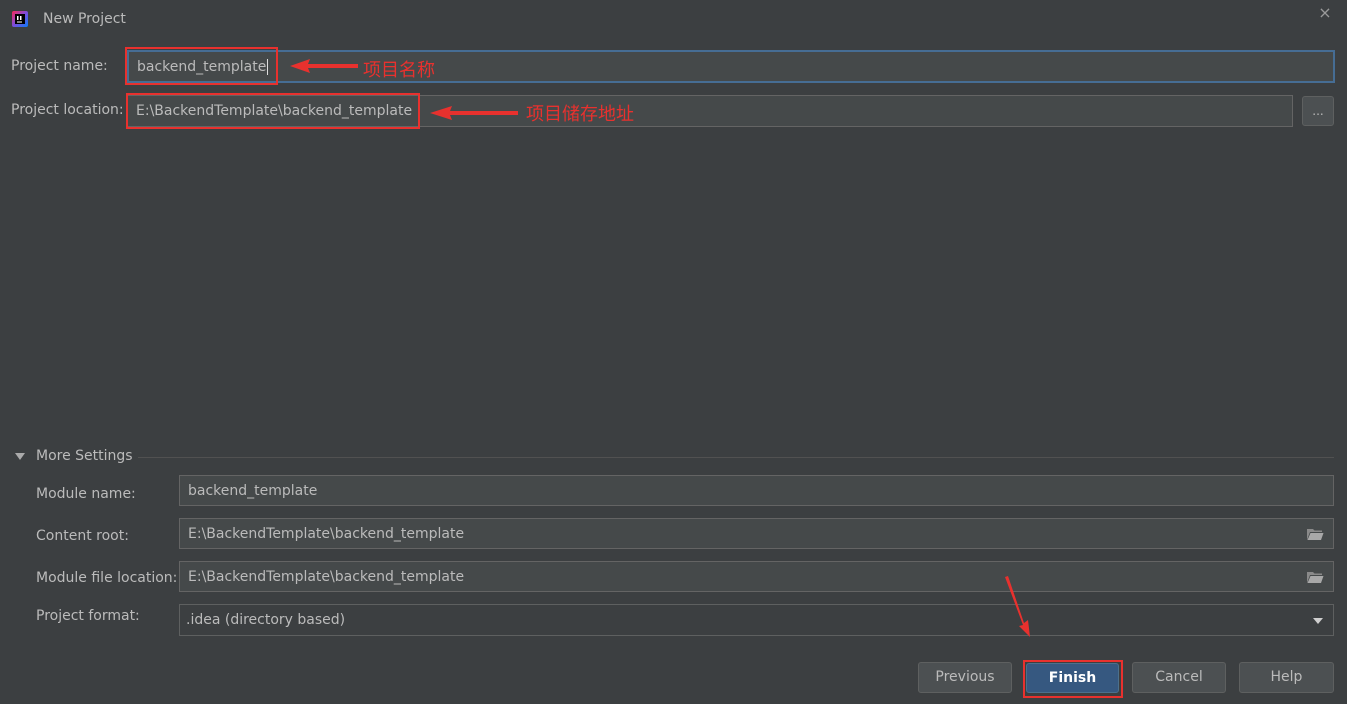 The height and width of the screenshot is (704, 1347). Describe the element at coordinates (20, 19) in the screenshot. I see `intellij-idea-icon` at that location.